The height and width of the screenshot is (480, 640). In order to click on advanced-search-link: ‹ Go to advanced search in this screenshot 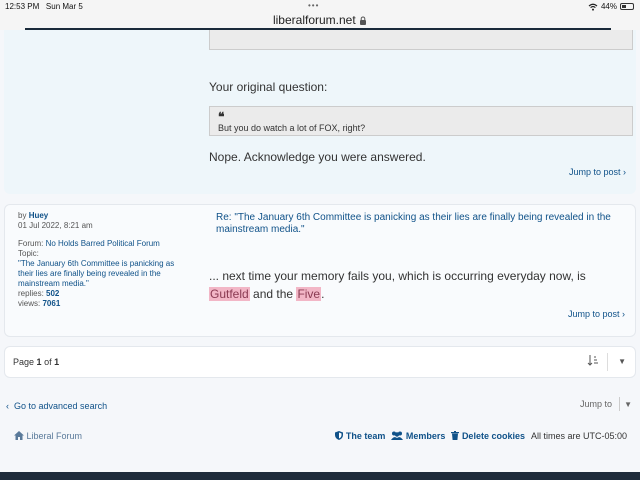, I will do `click(56, 406)`.